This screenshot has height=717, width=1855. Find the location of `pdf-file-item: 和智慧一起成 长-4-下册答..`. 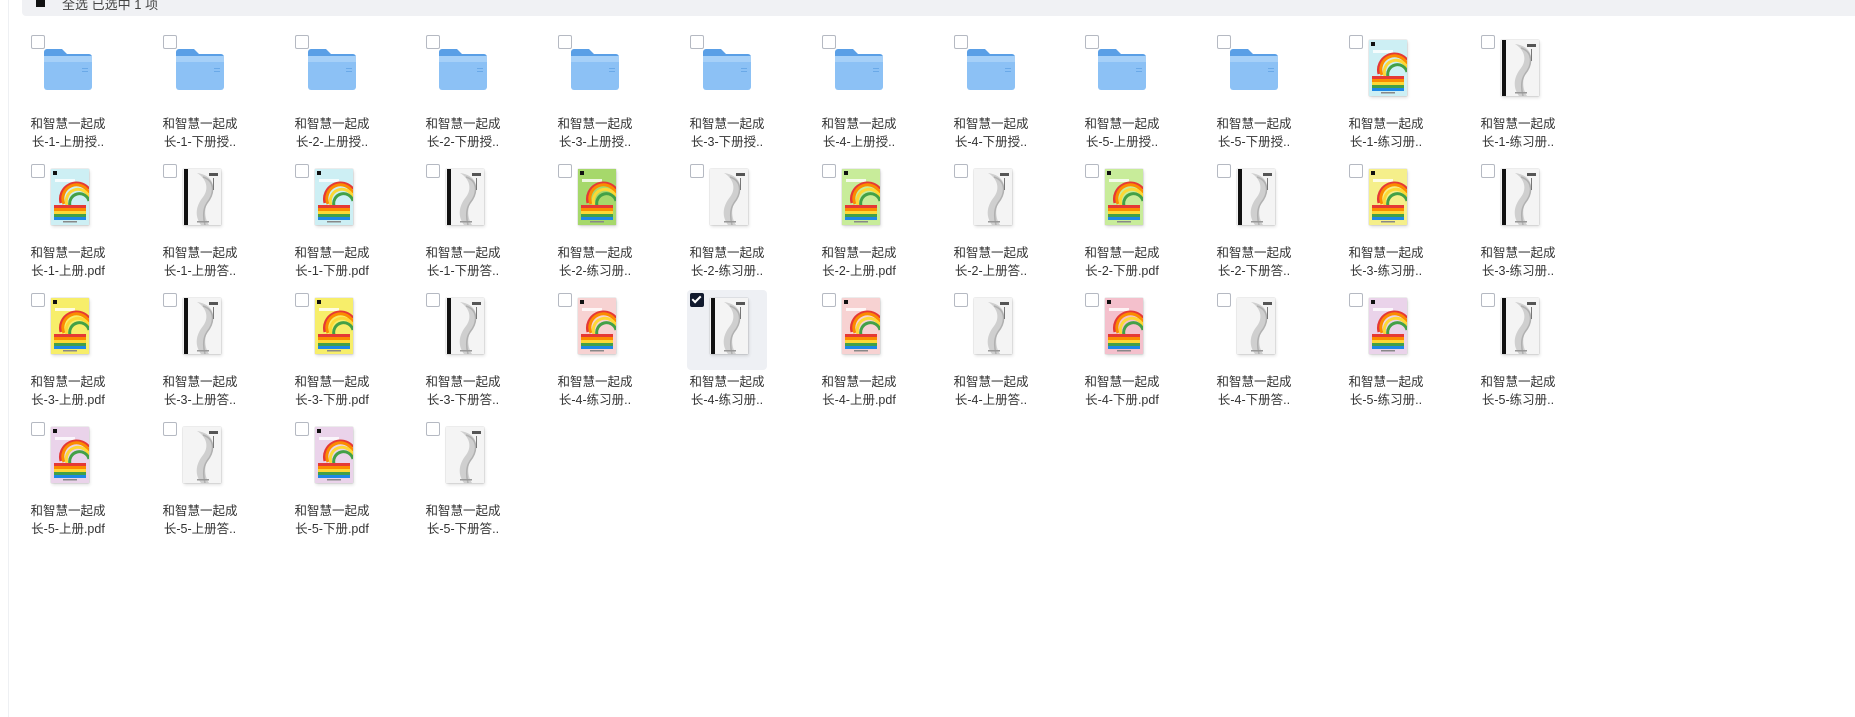

pdf-file-item: 和智慧一起成 长-4-下册答.. is located at coordinates (1254, 354).